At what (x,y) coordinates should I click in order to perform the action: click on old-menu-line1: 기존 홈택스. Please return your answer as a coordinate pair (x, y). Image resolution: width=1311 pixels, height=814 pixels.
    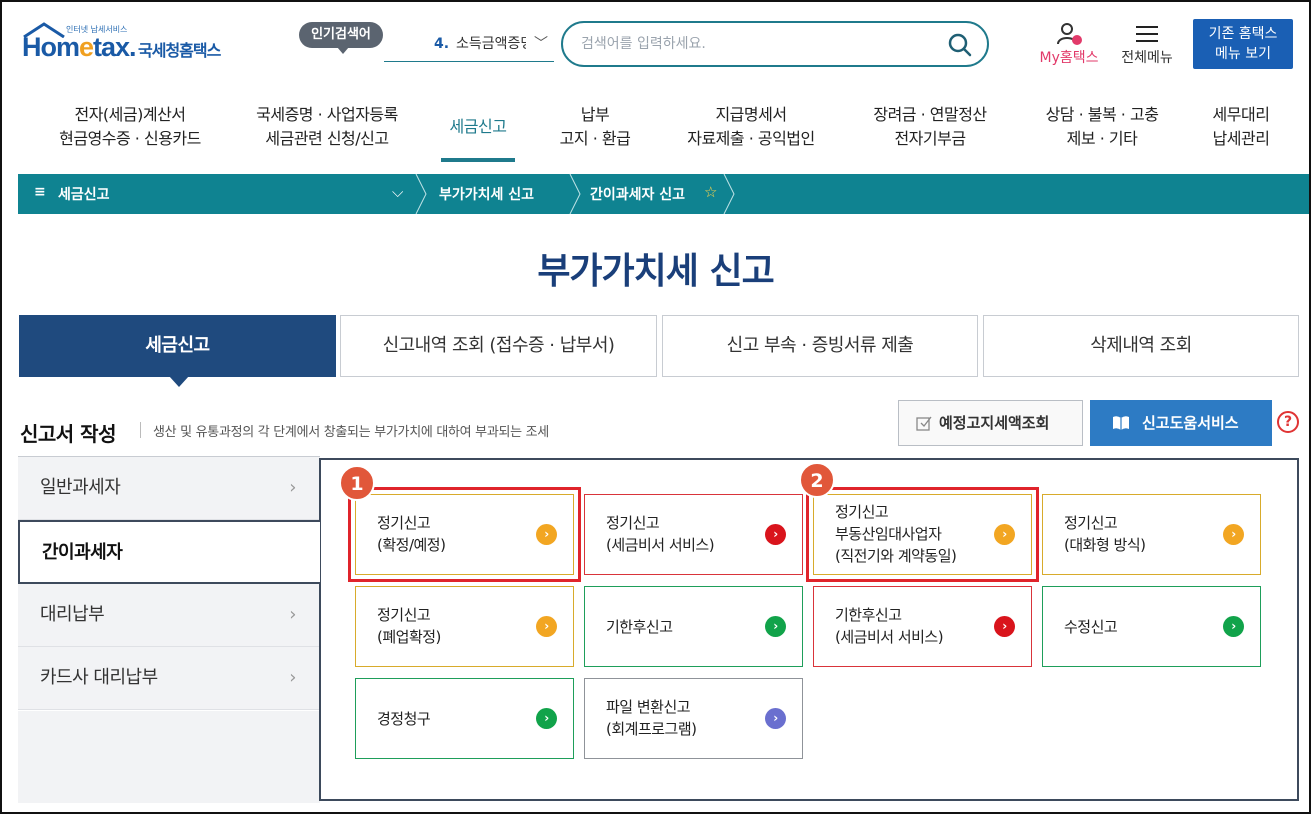
    Looking at the image, I should click on (1243, 34).